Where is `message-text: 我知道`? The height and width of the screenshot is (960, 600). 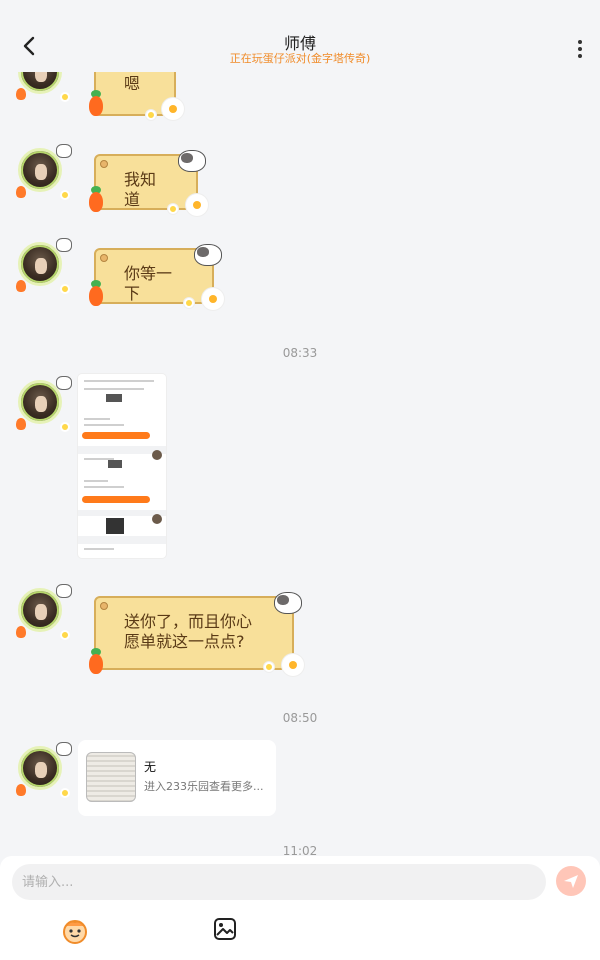
message-text: 我知道 is located at coordinates (140, 189).